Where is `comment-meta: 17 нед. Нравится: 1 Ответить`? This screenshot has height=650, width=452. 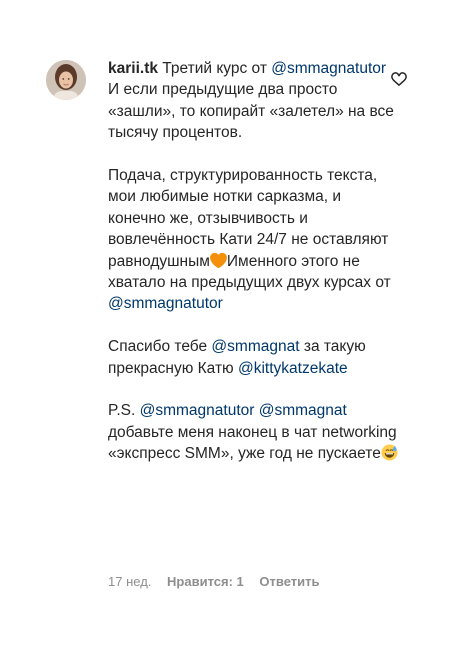 comment-meta: 17 нед. Нравится: 1 Ответить is located at coordinates (219, 581).